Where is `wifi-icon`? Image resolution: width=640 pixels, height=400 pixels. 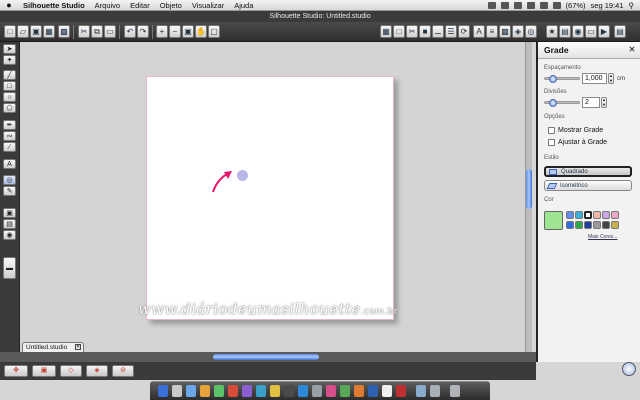 wifi-icon is located at coordinates (530, 5).